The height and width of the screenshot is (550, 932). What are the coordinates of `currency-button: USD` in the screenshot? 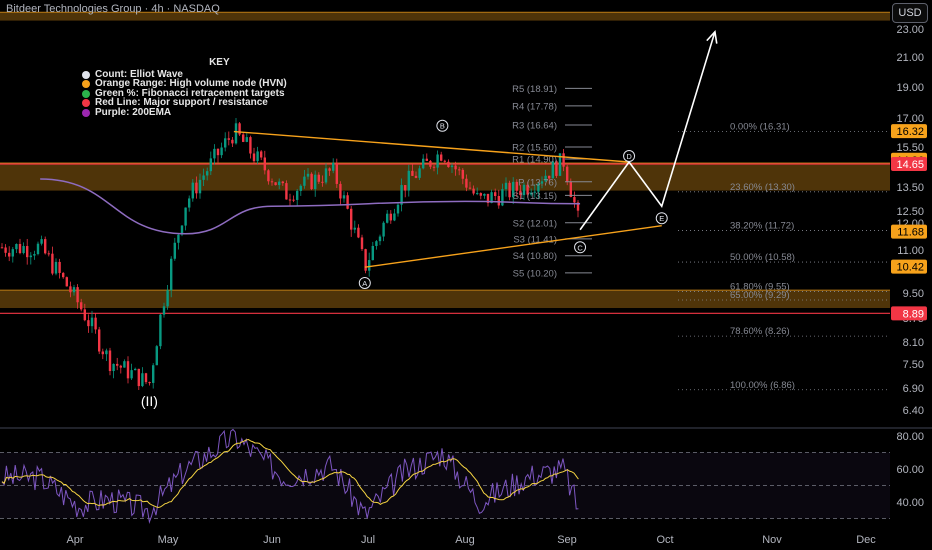 It's located at (910, 13).